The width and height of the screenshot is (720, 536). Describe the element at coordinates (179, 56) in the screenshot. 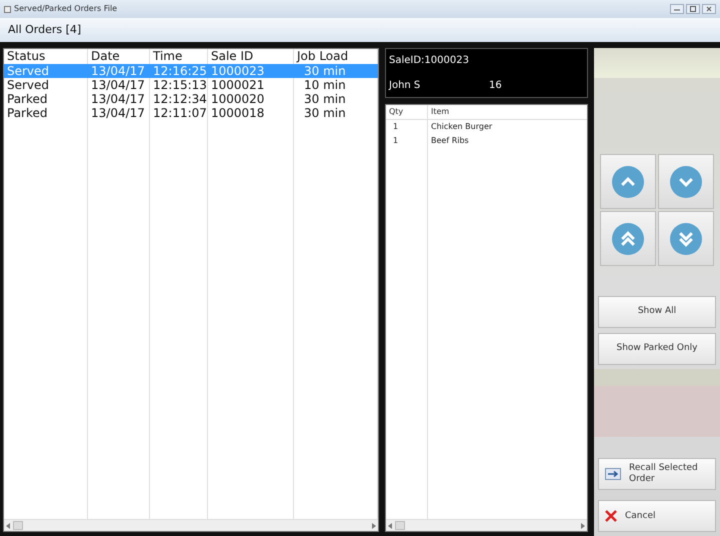

I see `column-header: Time` at that location.